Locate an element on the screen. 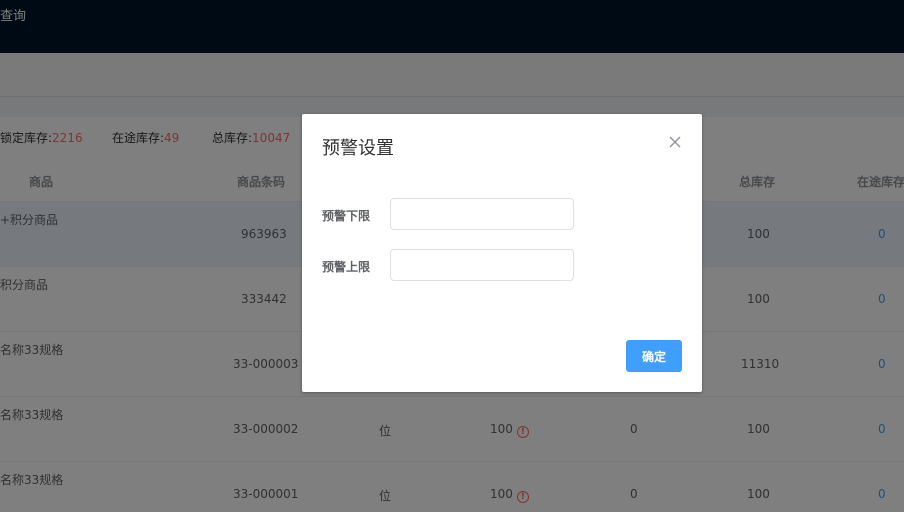 The height and width of the screenshot is (512, 904). lower-limit-input is located at coordinates (482, 214).